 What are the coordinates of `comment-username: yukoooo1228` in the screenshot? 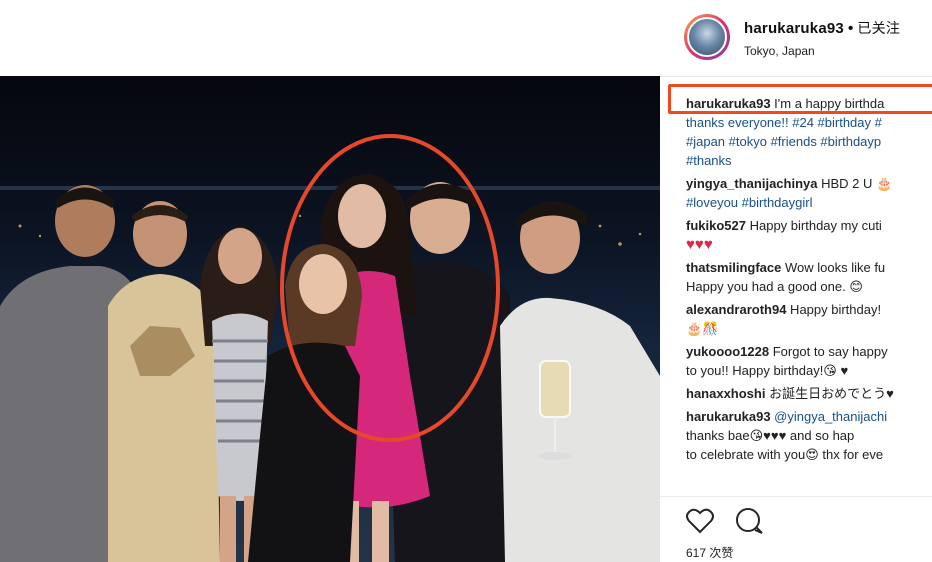 It's located at (727, 351).